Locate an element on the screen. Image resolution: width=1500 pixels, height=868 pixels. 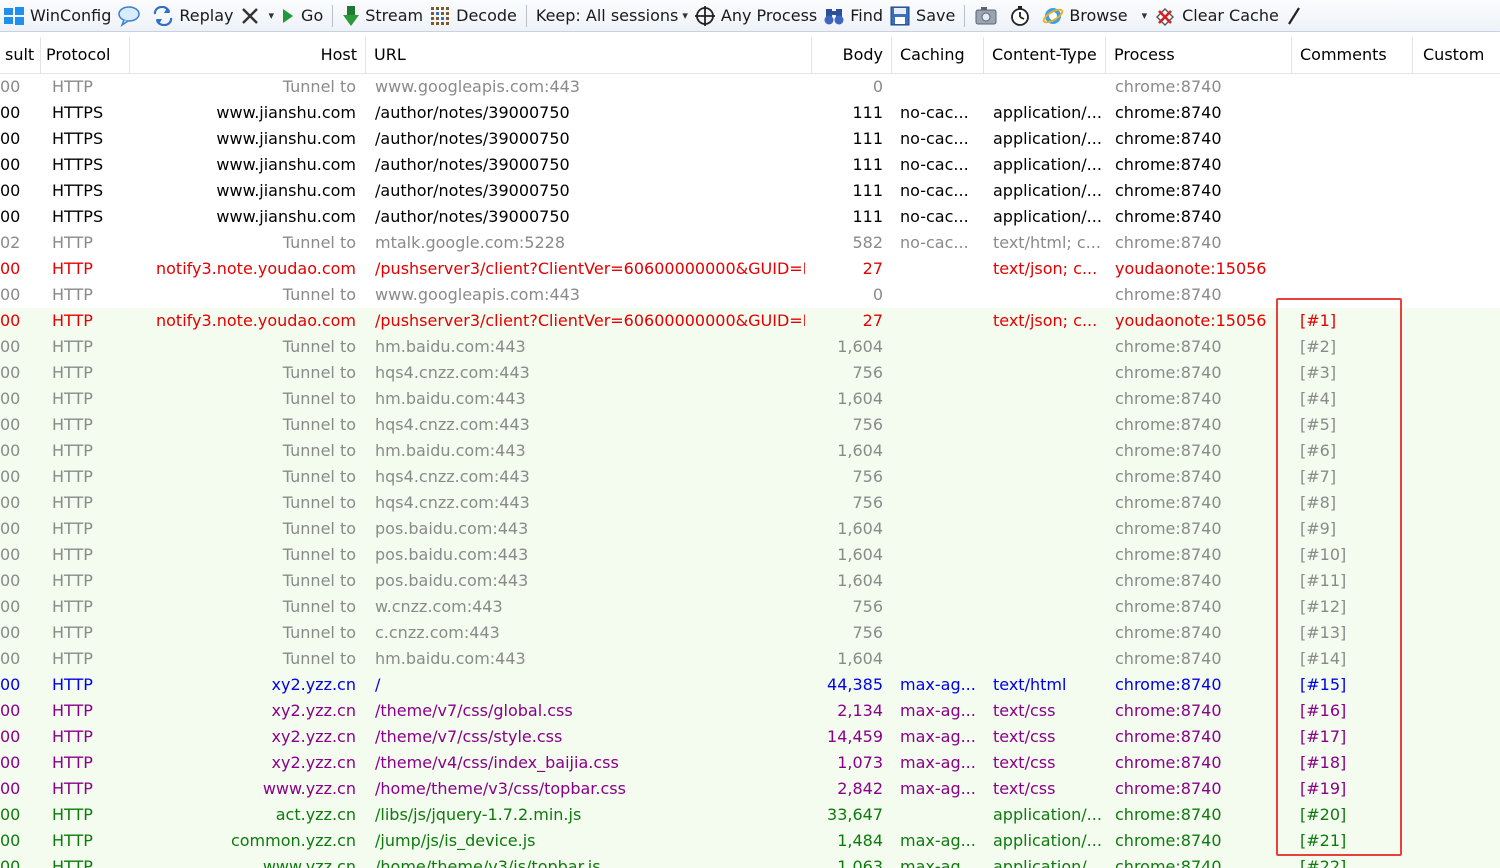
save-disk-icon is located at coordinates (900, 15).